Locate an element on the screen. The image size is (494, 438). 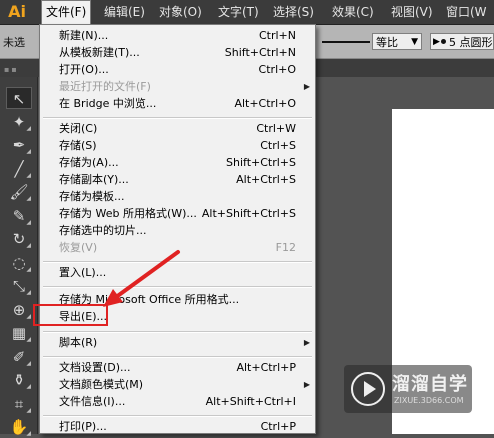
file-menu-item: 从模板新建(T)... Shift+Ctrl+N is located at coordinates (177, 52).